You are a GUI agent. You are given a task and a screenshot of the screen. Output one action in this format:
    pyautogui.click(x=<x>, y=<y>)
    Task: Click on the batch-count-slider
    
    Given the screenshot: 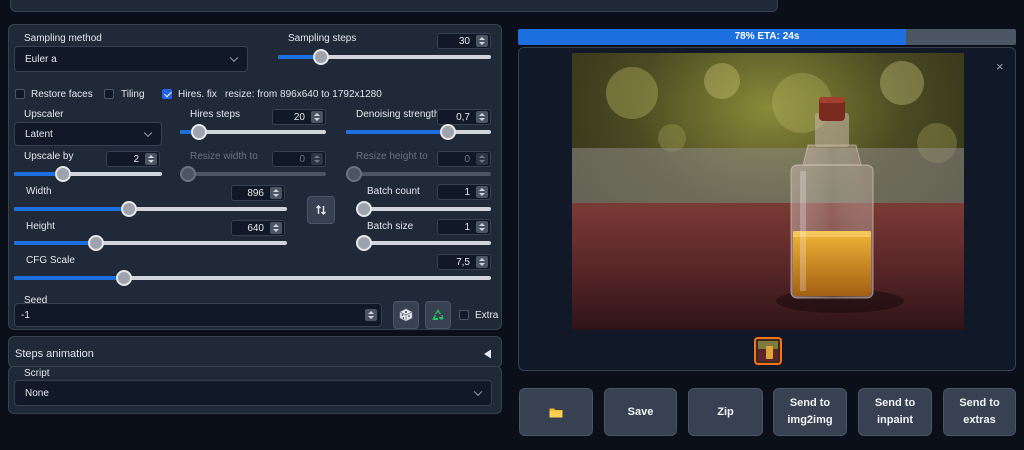 What is the action you would take?
    pyautogui.click(x=423, y=209)
    